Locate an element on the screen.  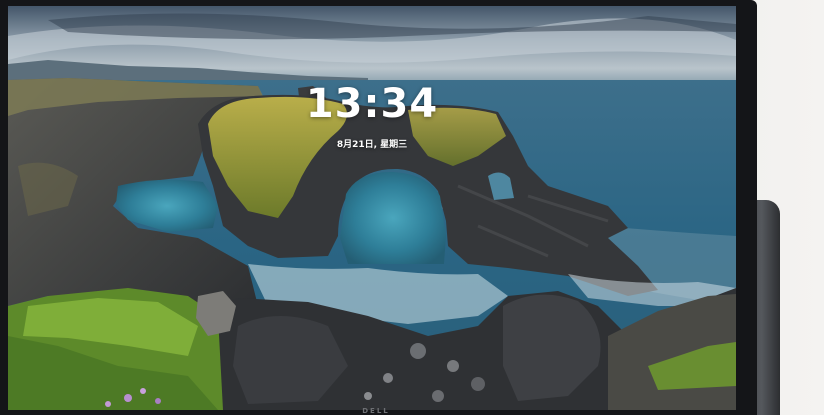
lock-screen-date: 8月21日, 星期三 is located at coordinates (372, 145).